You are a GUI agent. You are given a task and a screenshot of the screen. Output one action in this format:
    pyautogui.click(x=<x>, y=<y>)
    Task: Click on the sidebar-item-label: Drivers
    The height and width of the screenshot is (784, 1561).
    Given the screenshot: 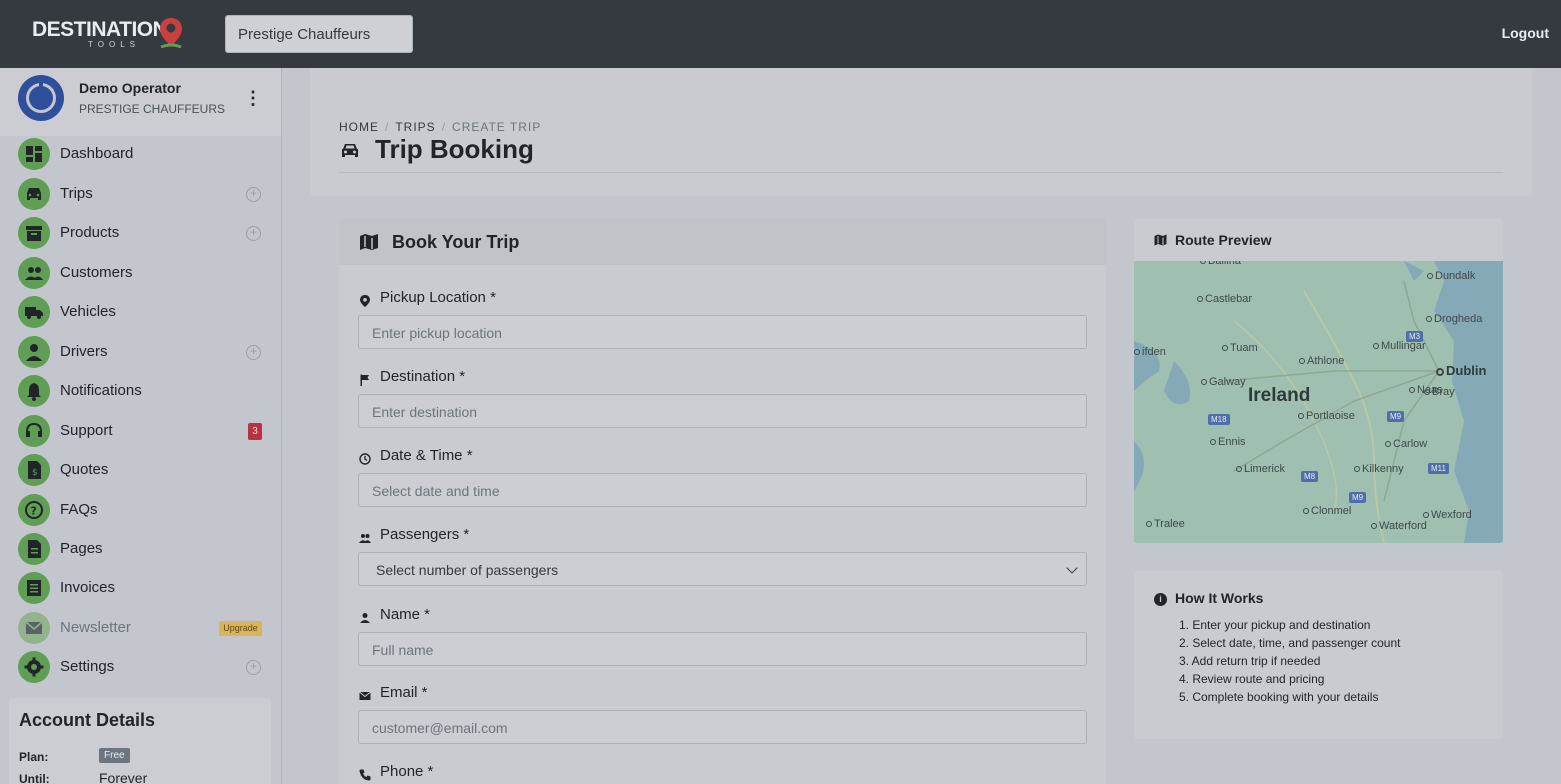 What is the action you would take?
    pyautogui.click(x=84, y=351)
    